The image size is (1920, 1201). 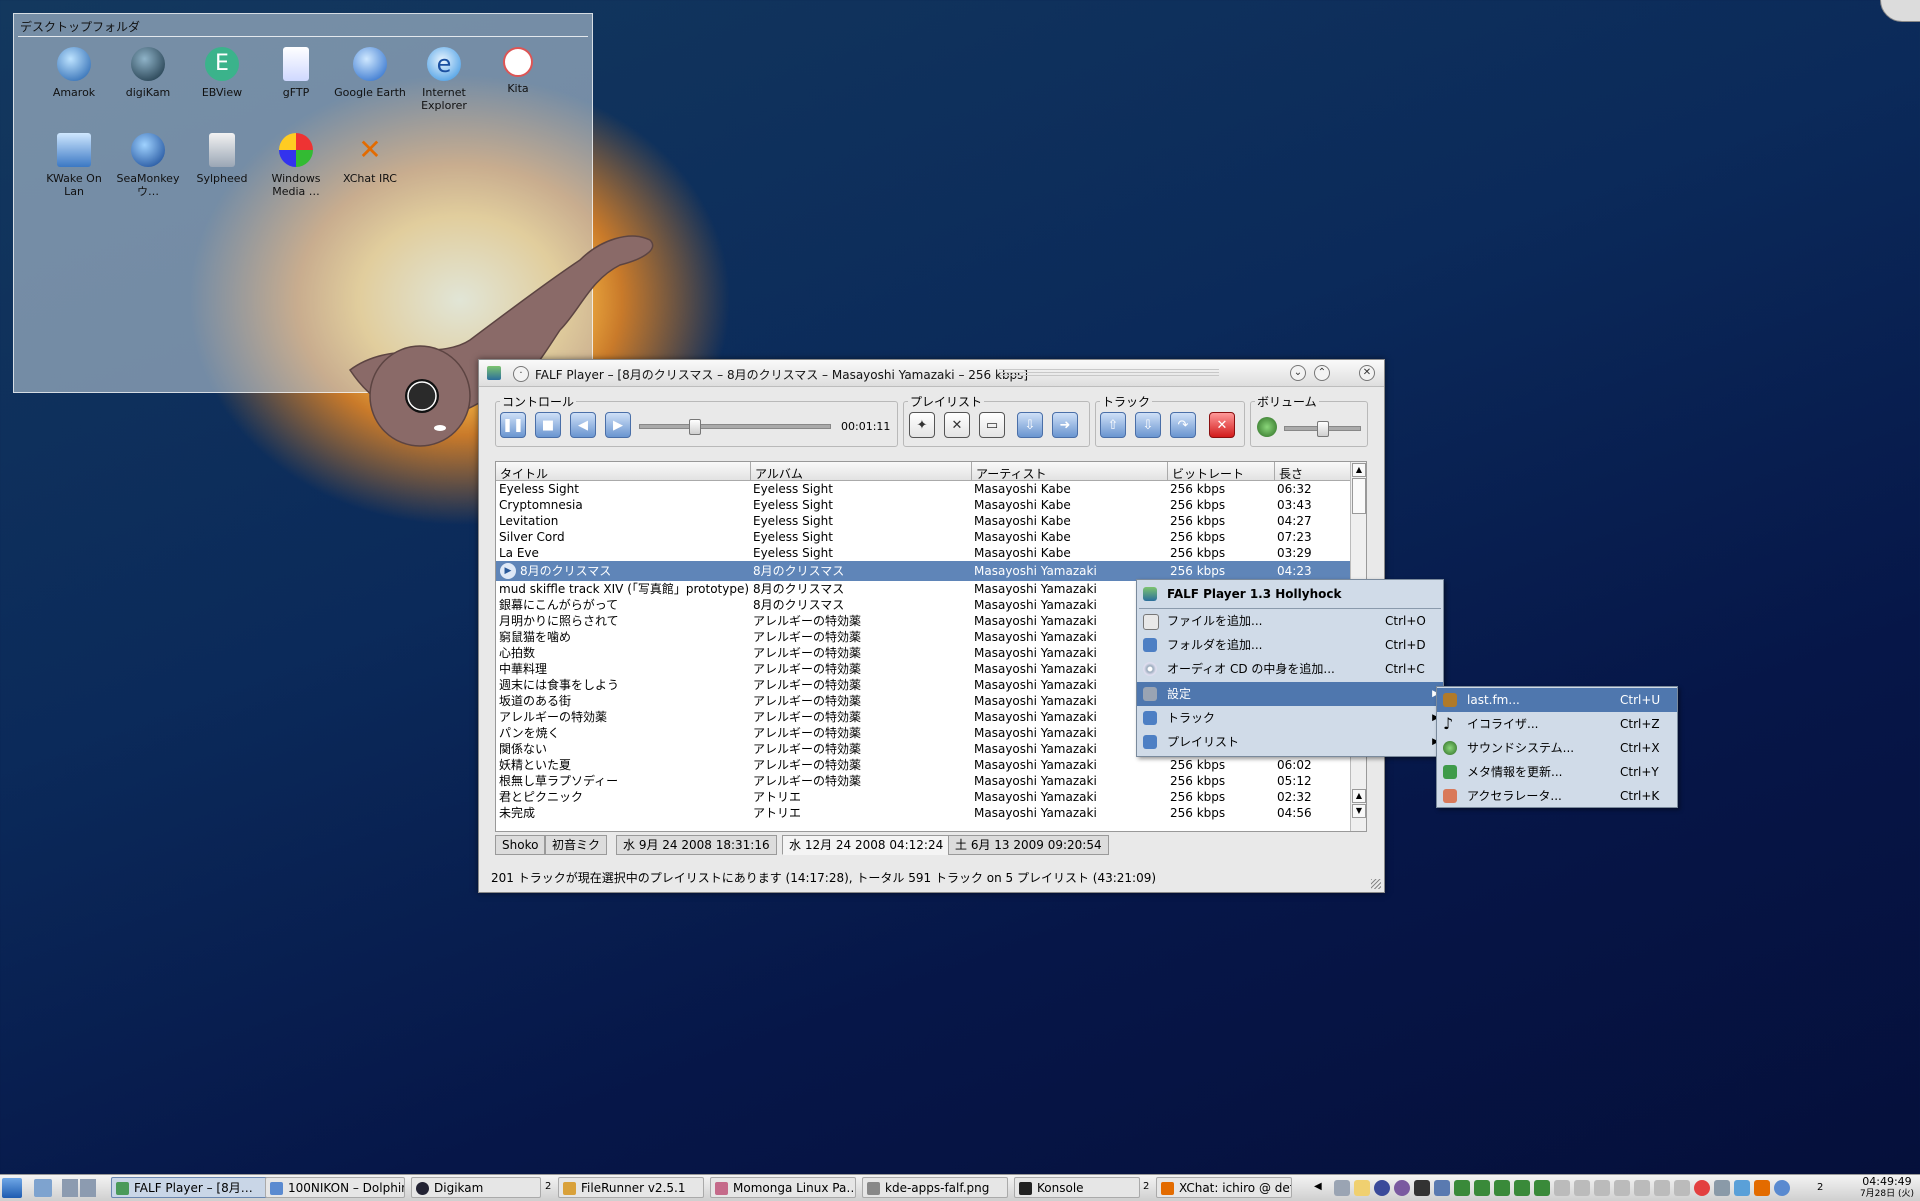 I want to click on menu-item-accelerators: アクセラレータ... Ctrl+K, so click(x=1557, y=796).